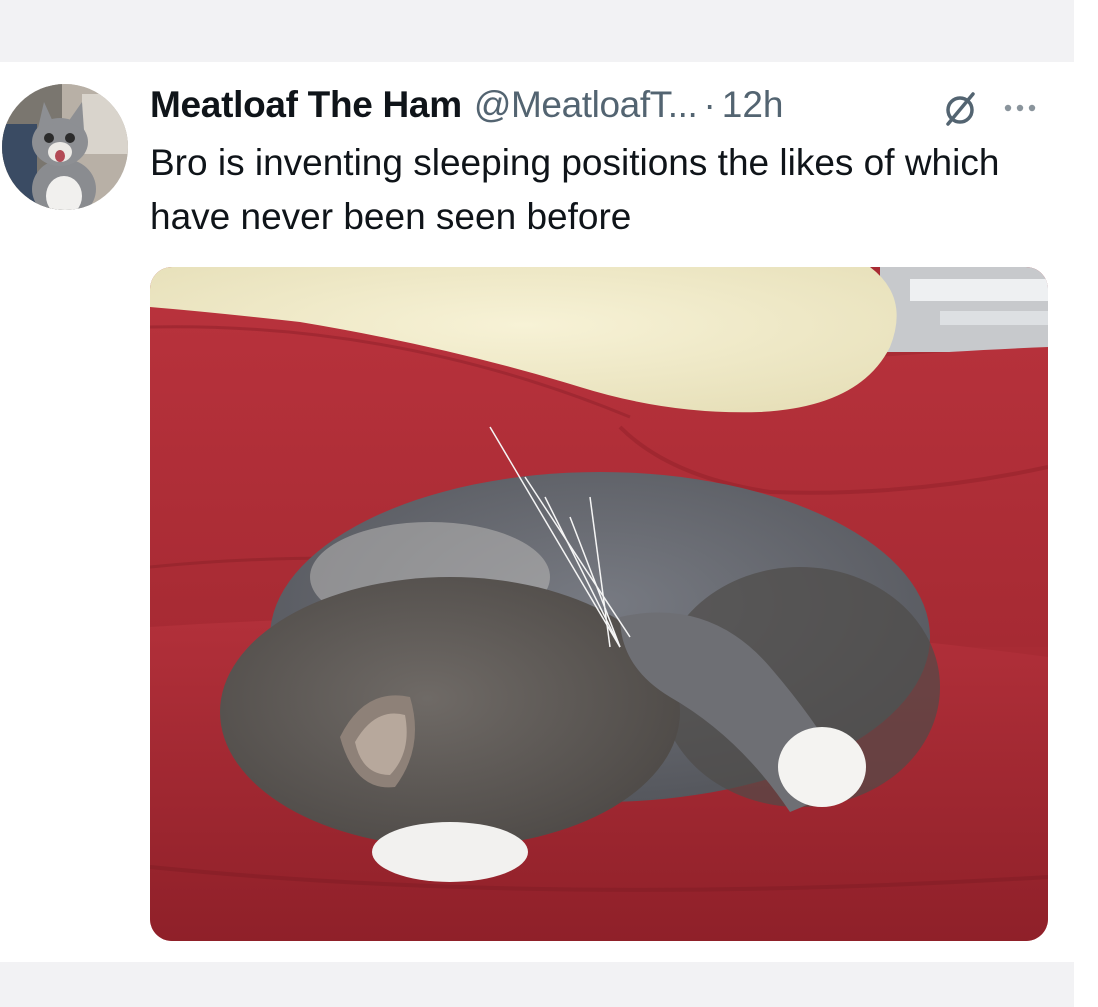  What do you see at coordinates (1023, 108) in the screenshot?
I see `more-dots-icon` at bounding box center [1023, 108].